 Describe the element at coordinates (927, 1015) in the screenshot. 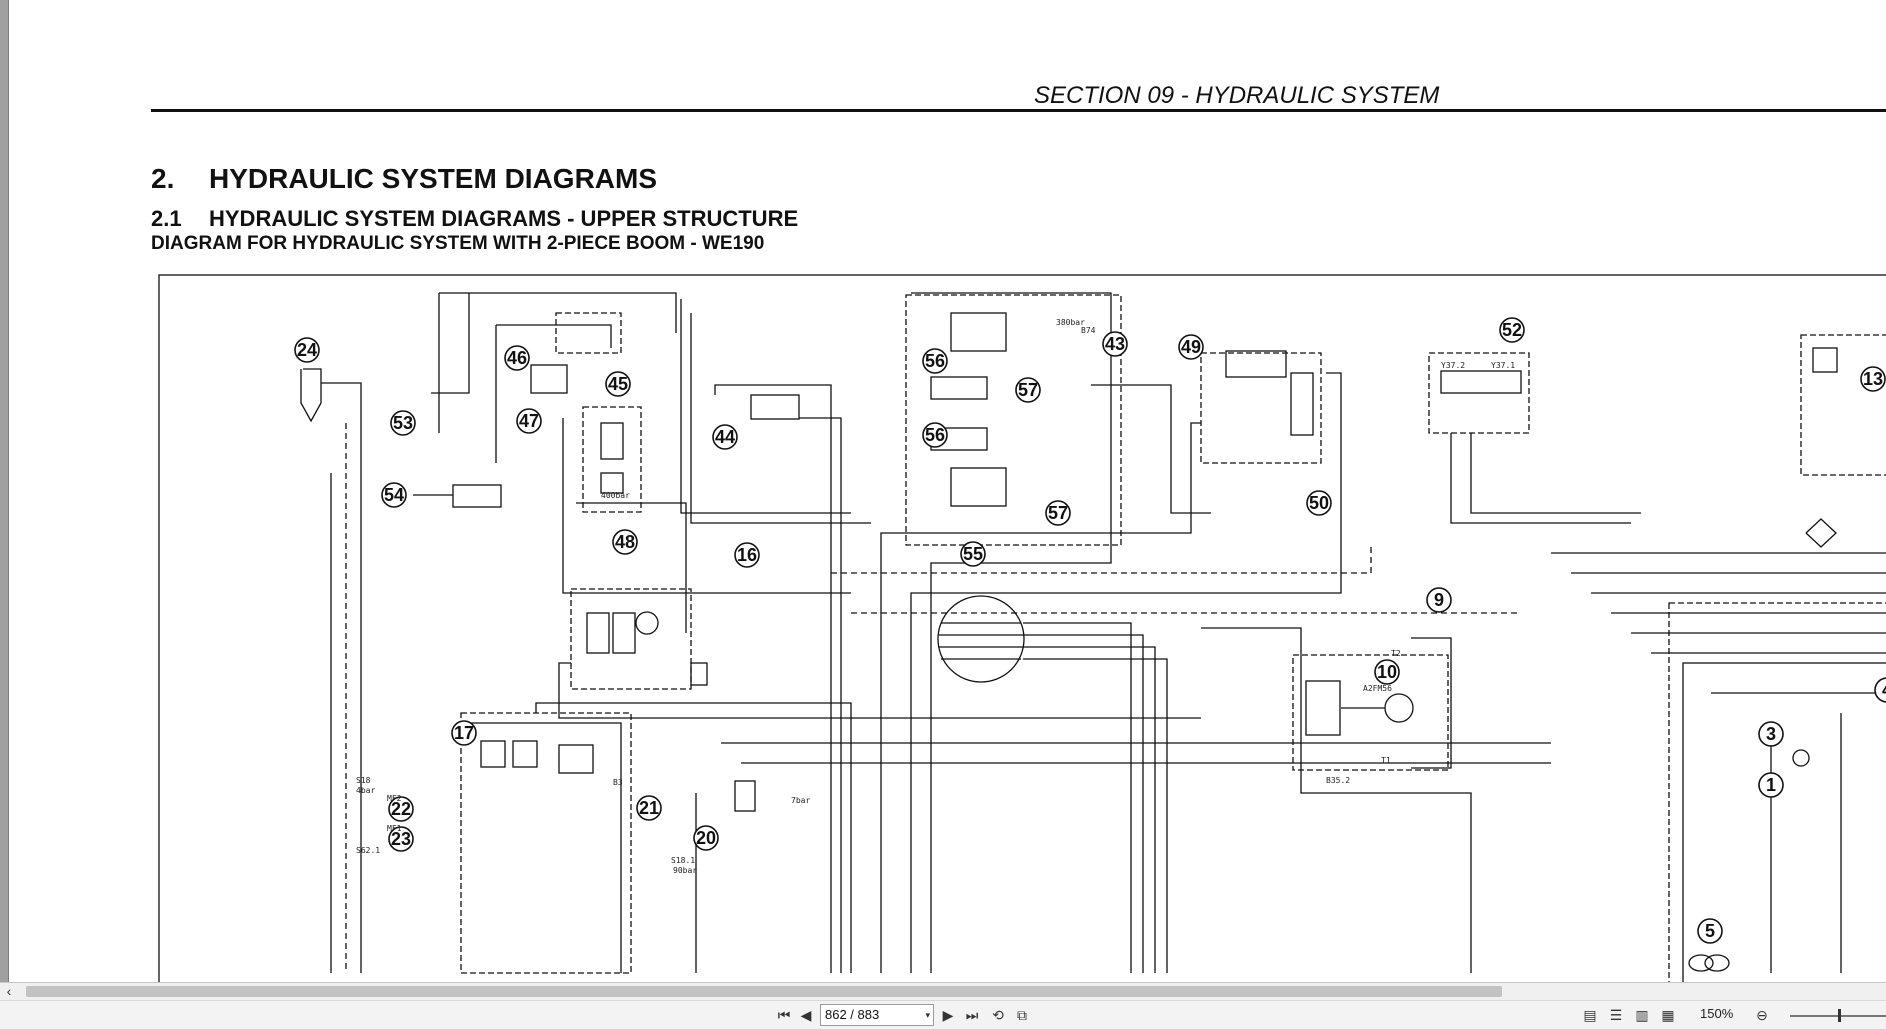

I see `chevron-down-icon: ▾` at that location.